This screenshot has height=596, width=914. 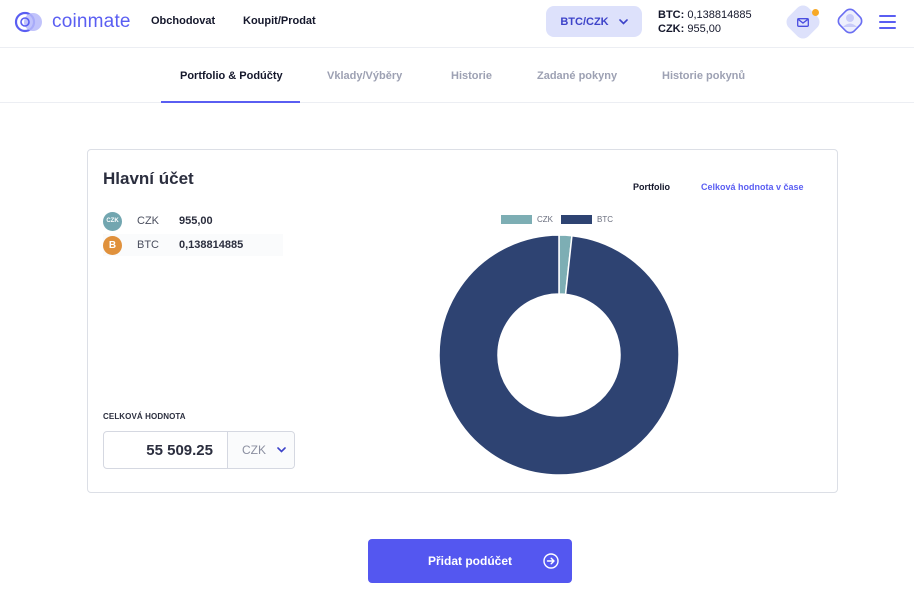 What do you see at coordinates (850, 21) in the screenshot?
I see `avatar-icon` at bounding box center [850, 21].